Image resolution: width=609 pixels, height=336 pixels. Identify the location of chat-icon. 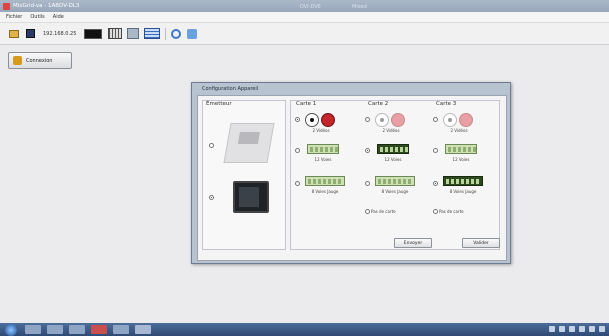
(192, 33).